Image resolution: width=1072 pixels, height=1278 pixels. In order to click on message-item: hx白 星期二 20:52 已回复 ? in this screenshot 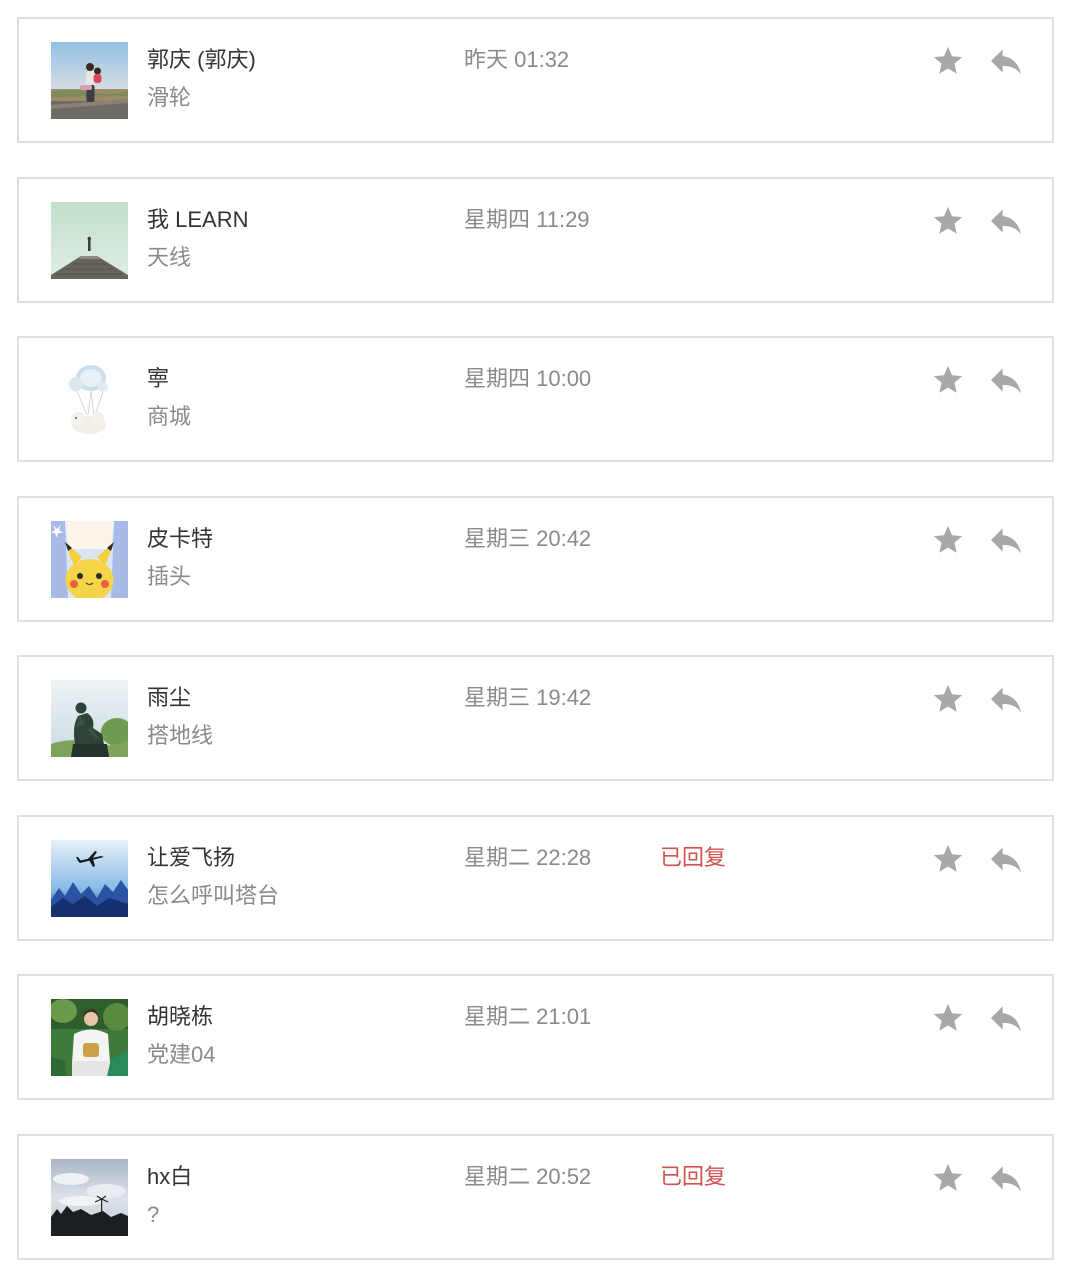, I will do `click(535, 1196)`.